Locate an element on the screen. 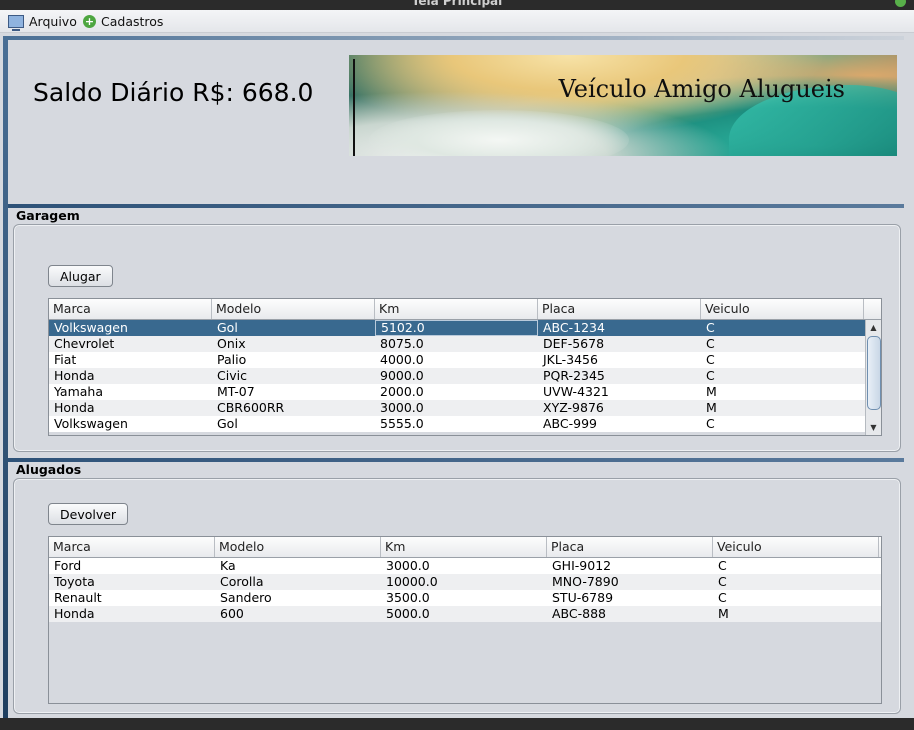 The height and width of the screenshot is (730, 914). top-accent-line is located at coordinates (456, 38).